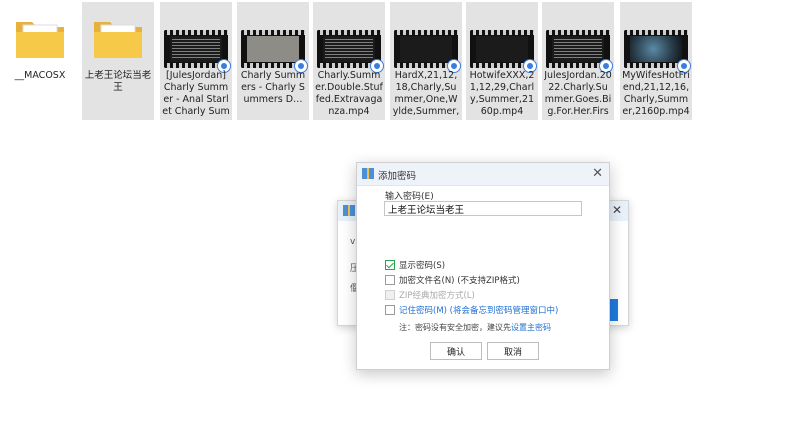 This screenshot has width=800, height=435. What do you see at coordinates (118, 81) in the screenshot?
I see `file-name: 上老王论坛当老王` at bounding box center [118, 81].